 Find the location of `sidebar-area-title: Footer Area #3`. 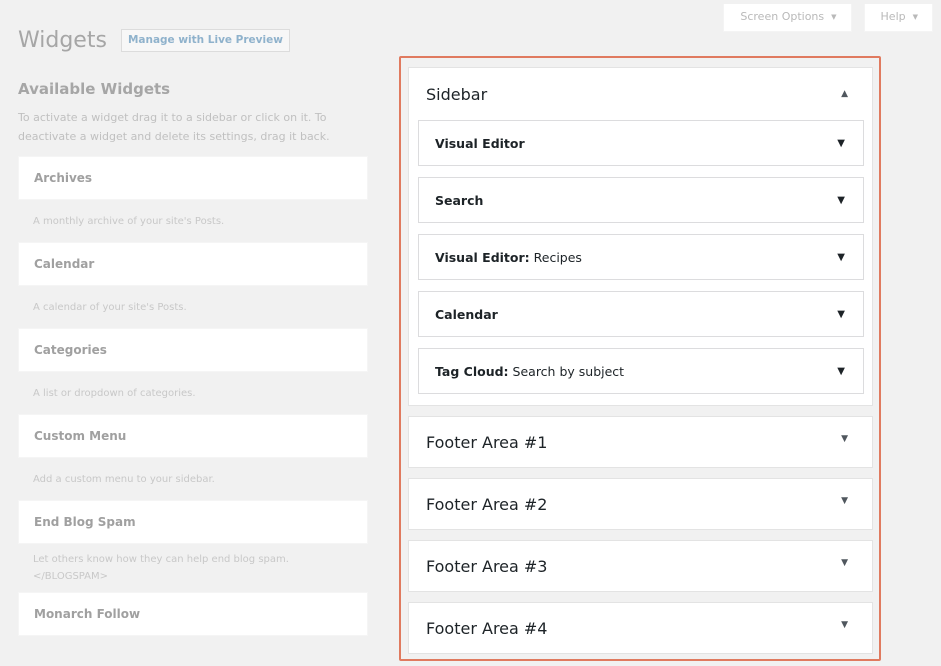

sidebar-area-title: Footer Area #3 is located at coordinates (487, 566).